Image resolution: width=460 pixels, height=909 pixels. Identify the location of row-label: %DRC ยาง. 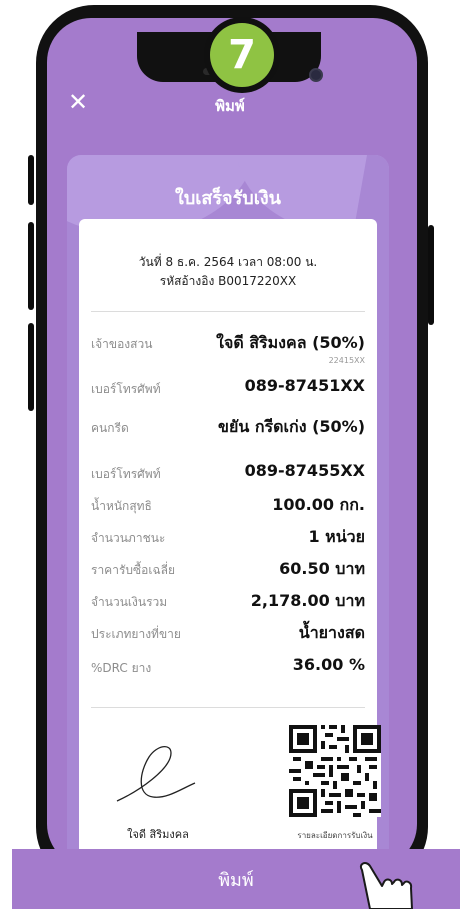
(121, 668).